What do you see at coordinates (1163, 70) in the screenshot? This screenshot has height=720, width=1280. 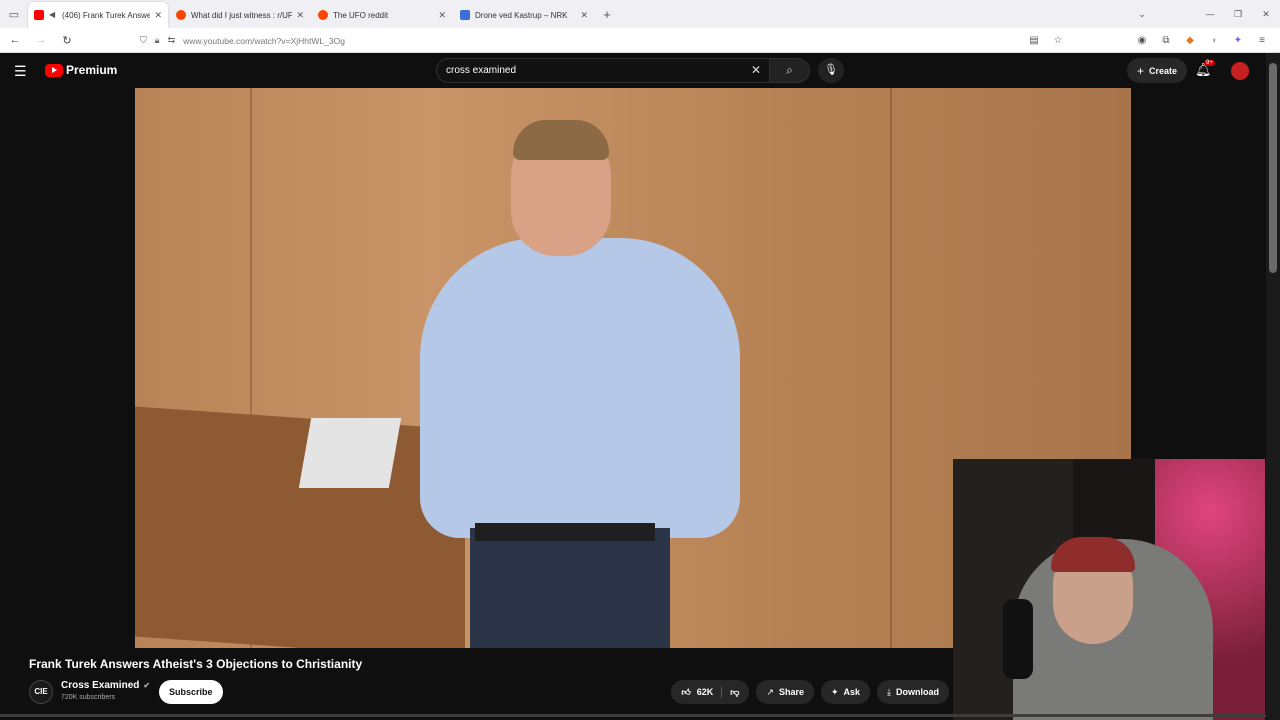 I see `create-label: Create` at bounding box center [1163, 70].